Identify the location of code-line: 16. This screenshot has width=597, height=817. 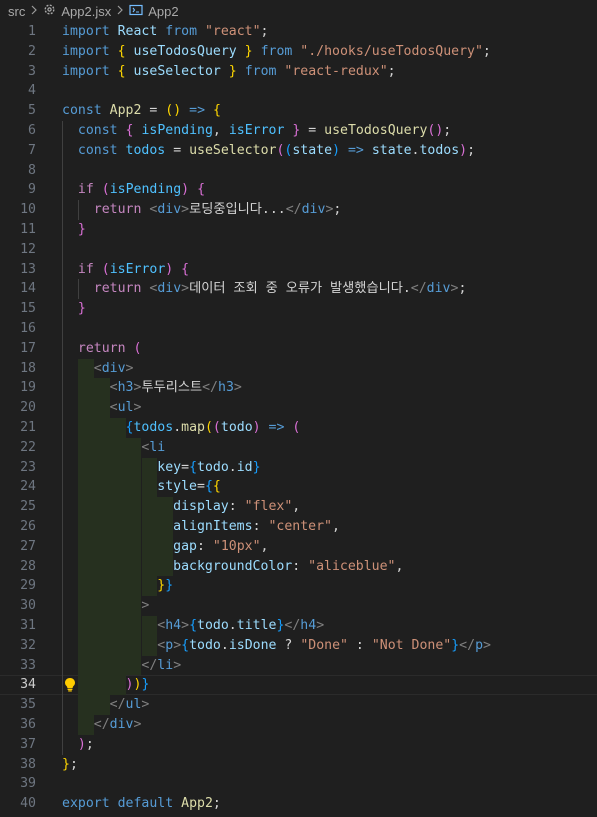
(298, 329).